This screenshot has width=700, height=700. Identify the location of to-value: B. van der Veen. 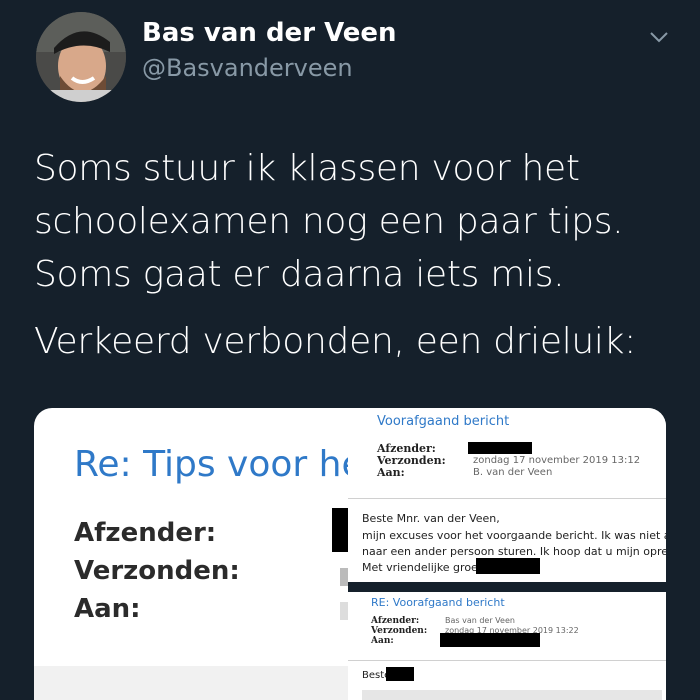
(513, 472).